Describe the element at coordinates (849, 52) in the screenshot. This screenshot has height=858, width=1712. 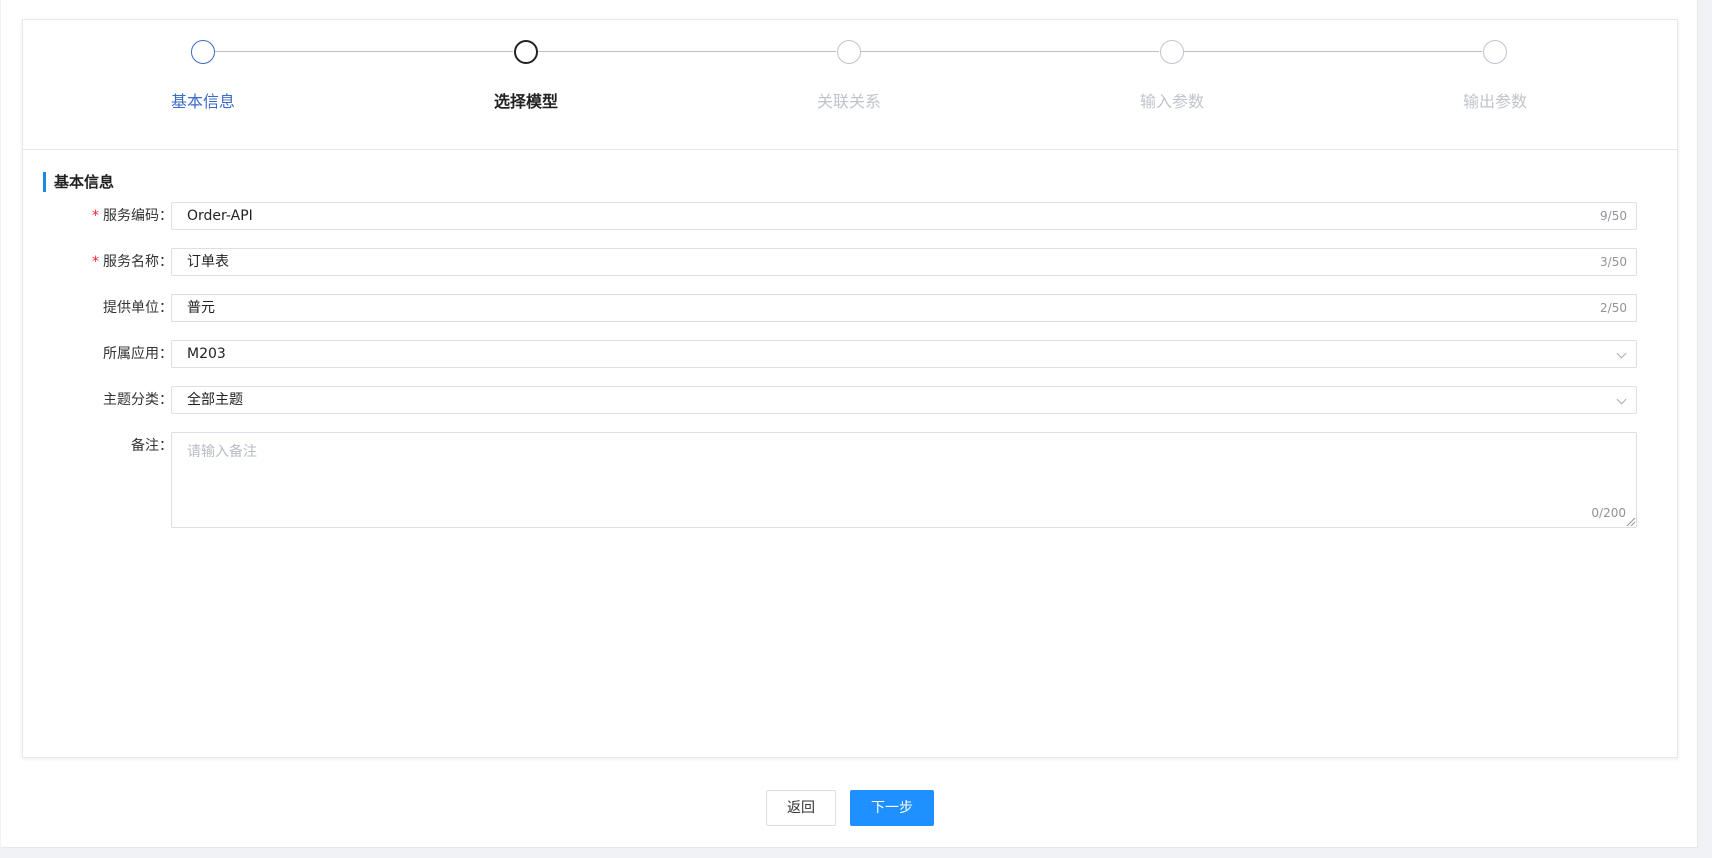
I see `step-3-icon` at that location.